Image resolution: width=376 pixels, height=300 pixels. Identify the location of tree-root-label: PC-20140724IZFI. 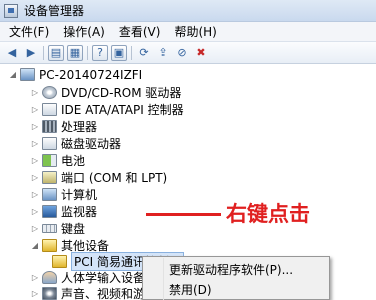
(91, 74).